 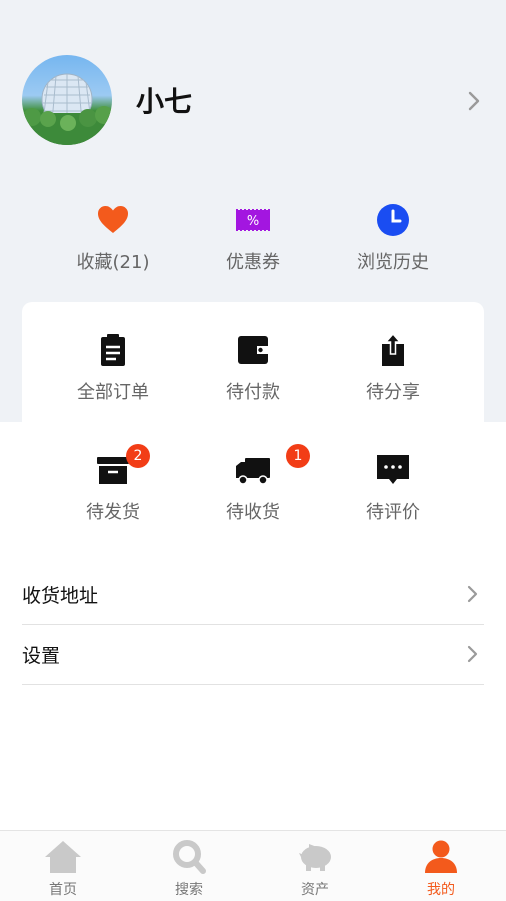 What do you see at coordinates (253, 471) in the screenshot?
I see `truck-icon` at bounding box center [253, 471].